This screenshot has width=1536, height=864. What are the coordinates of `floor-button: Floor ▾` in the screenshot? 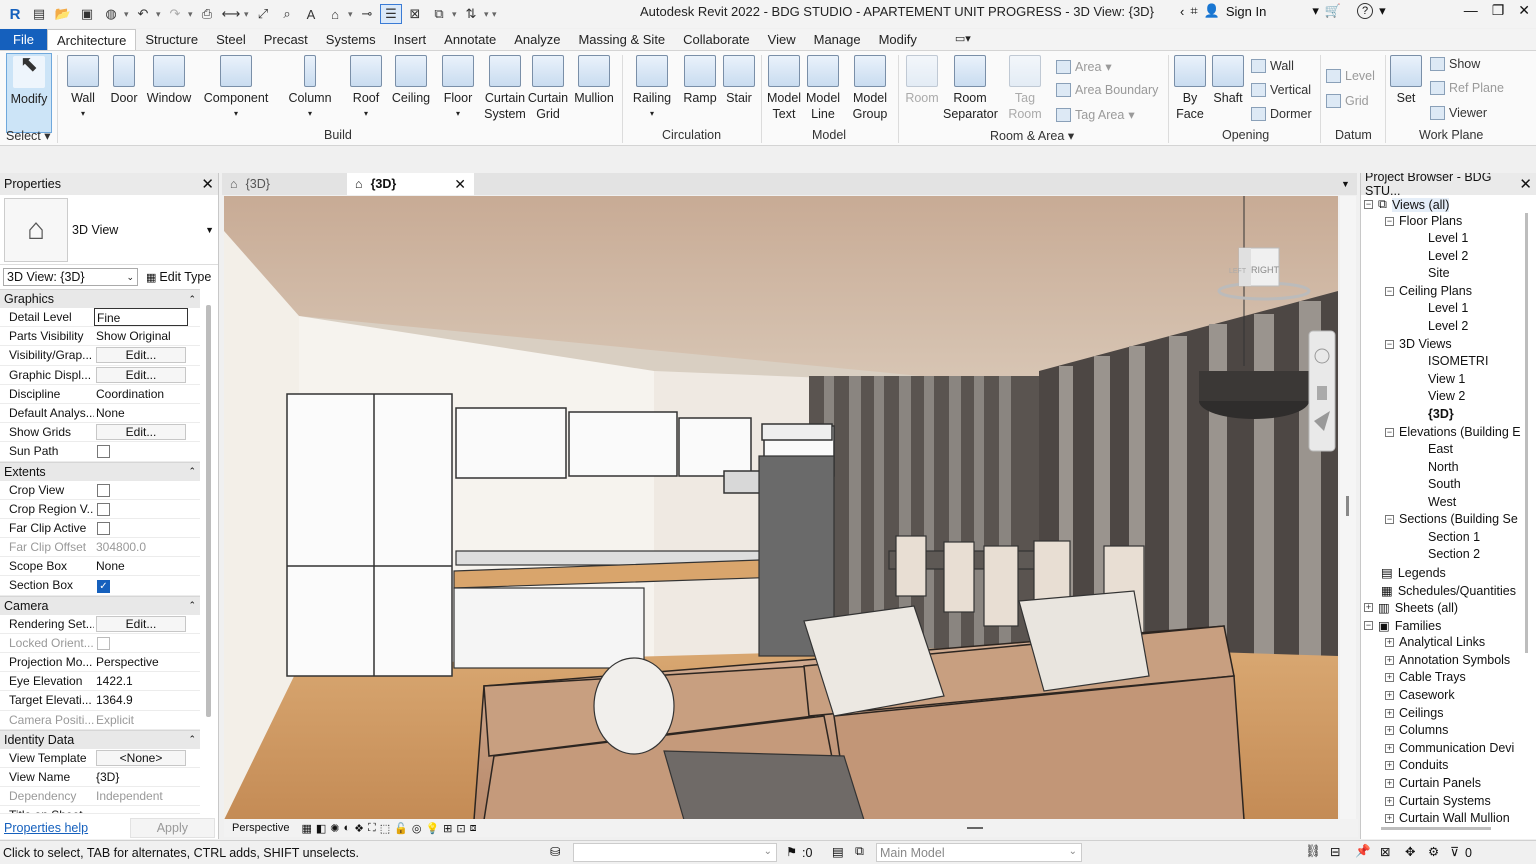 It's located at (458, 87).